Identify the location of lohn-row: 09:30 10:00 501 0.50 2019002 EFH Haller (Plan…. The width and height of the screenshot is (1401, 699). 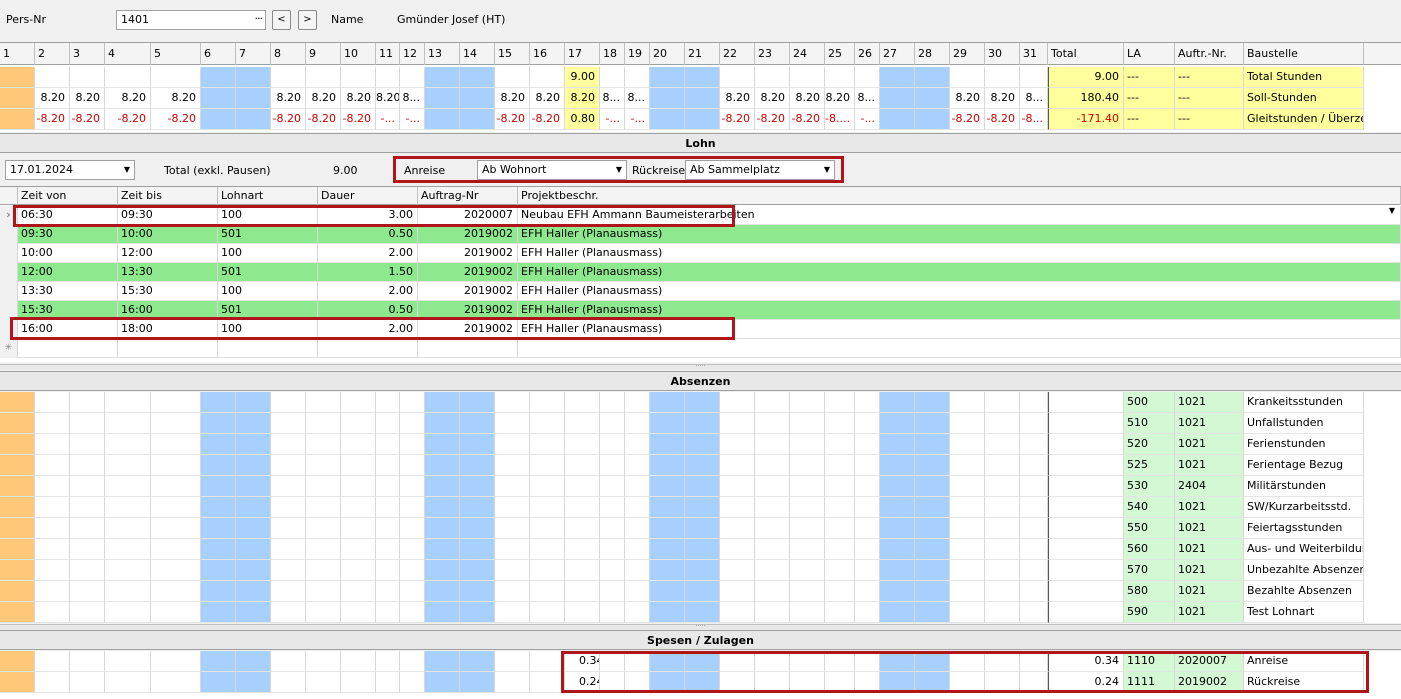
(700, 234).